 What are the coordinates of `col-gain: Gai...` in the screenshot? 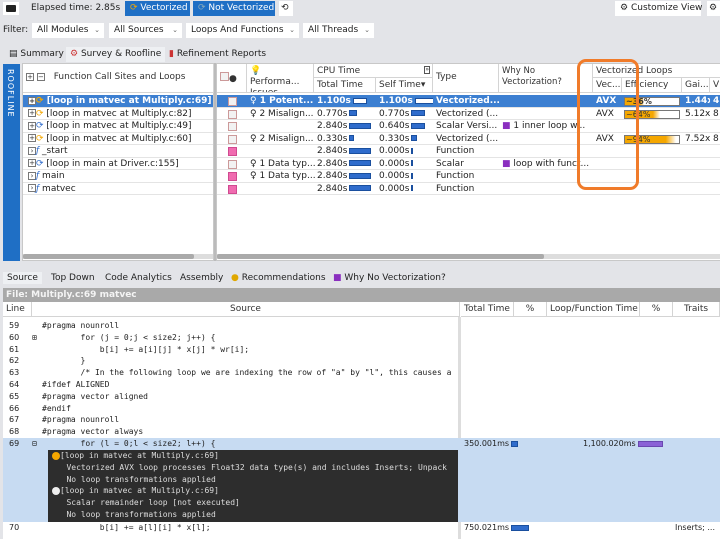 It's located at (696, 85).